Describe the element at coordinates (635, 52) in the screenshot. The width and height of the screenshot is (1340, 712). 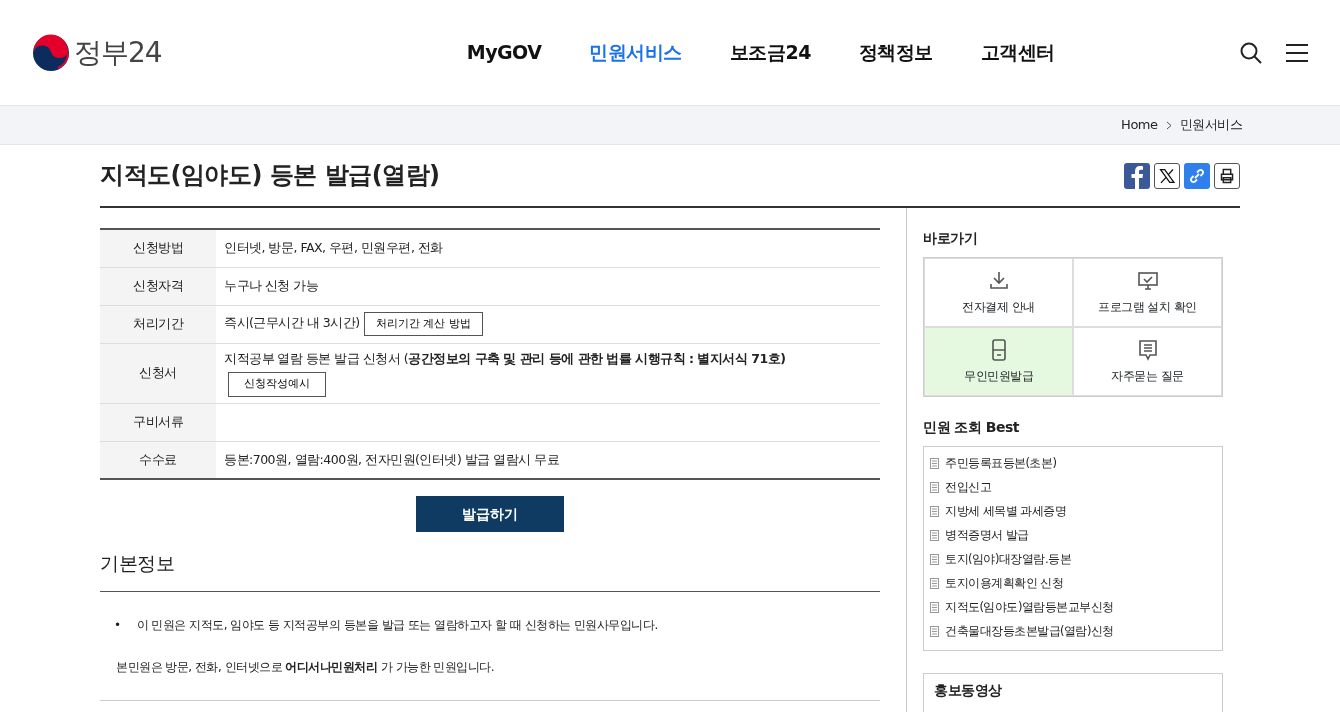
I see `nav-tab: 민원서비스` at that location.